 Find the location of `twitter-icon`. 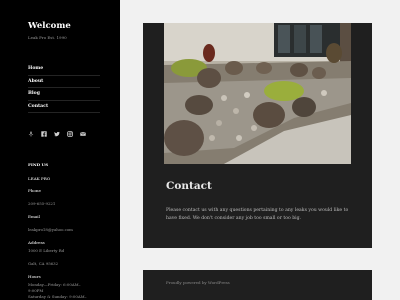

twitter-icon is located at coordinates (57, 134).